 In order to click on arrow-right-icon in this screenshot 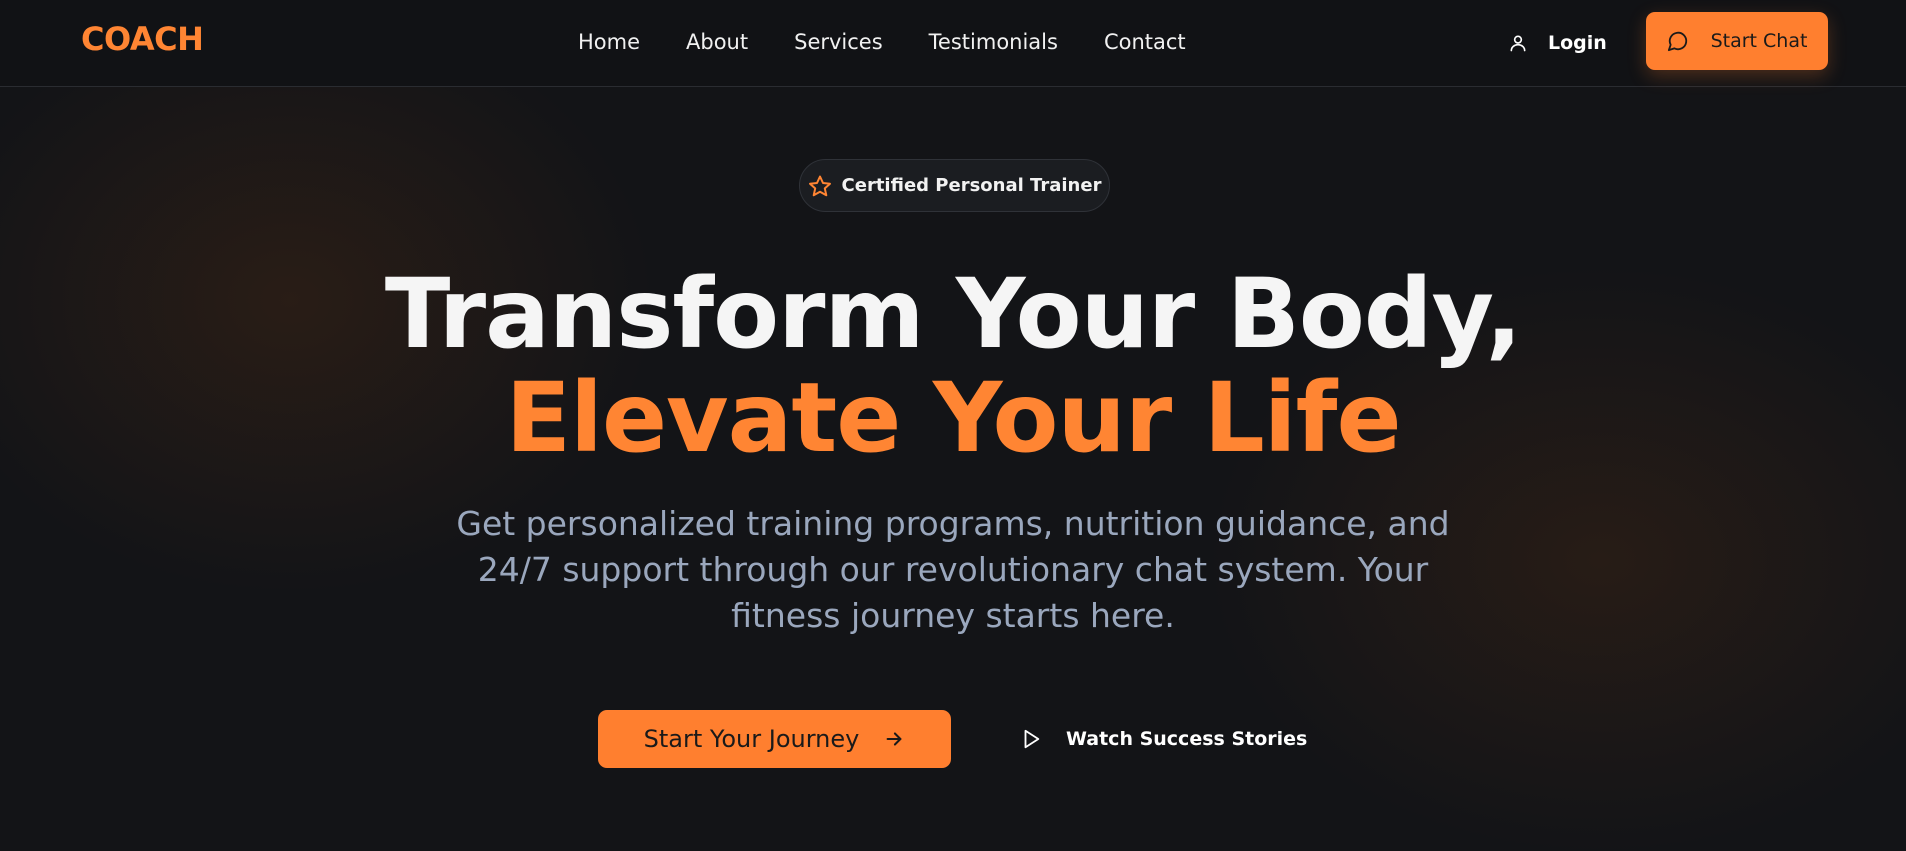, I will do `click(894, 739)`.